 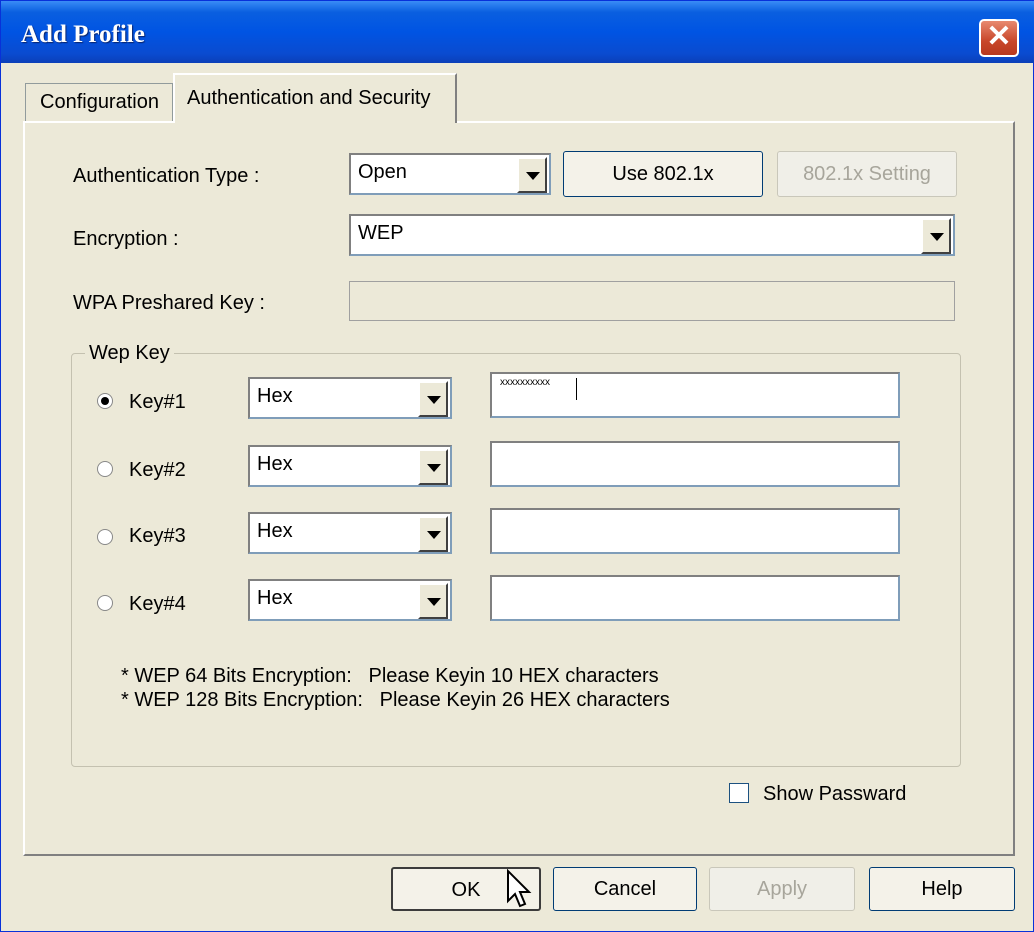 I want to click on tab-authentication-security: Authentication and Security, so click(x=315, y=98).